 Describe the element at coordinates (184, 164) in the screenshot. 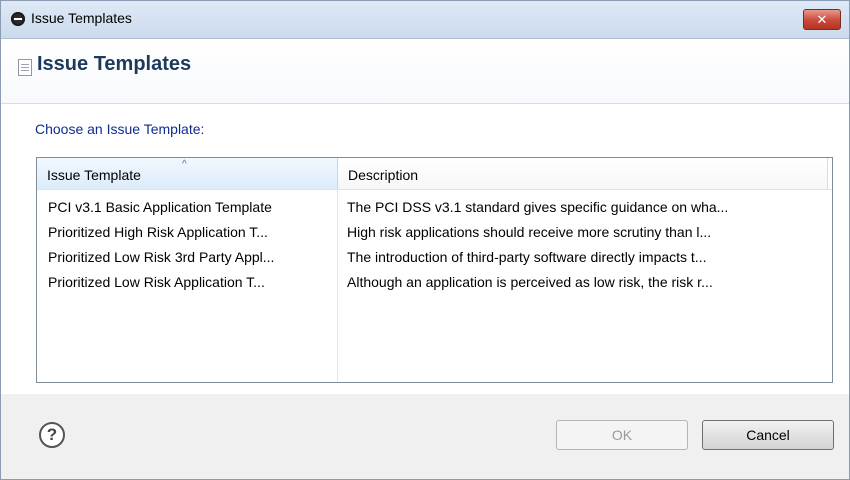

I see `sort-ascending-icon: ^` at that location.